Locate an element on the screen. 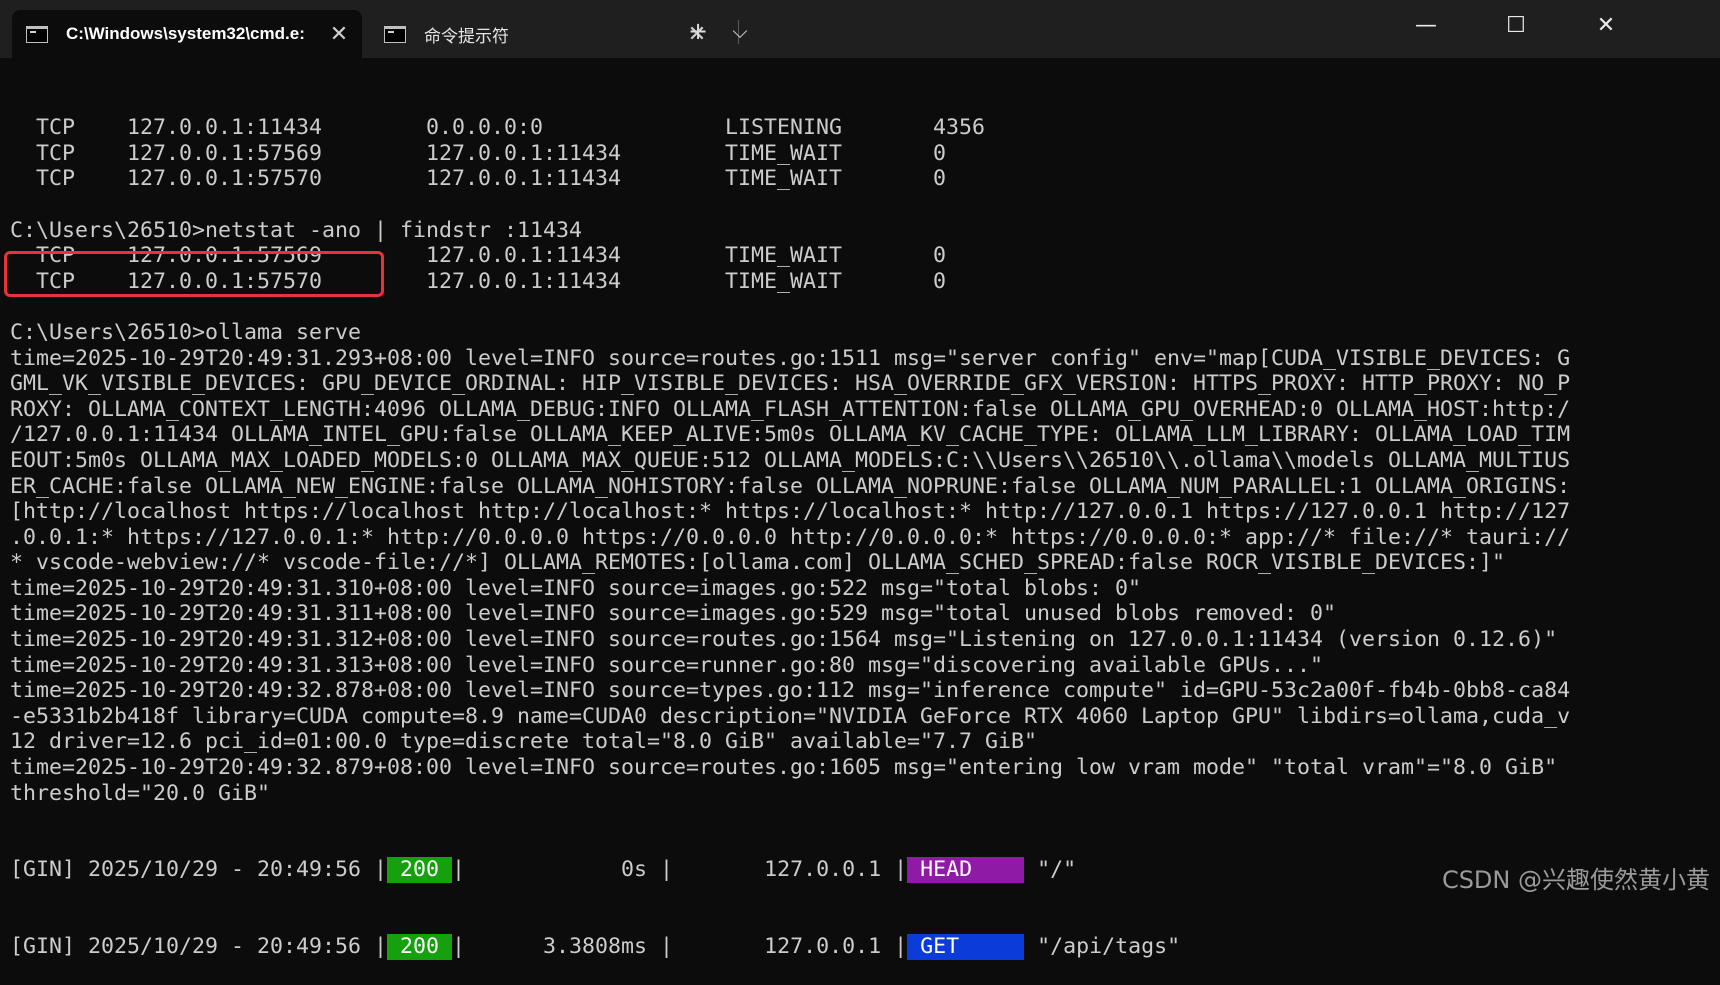 The width and height of the screenshot is (1720, 985). close-window-button: ✕ is located at coordinates (1606, 26).